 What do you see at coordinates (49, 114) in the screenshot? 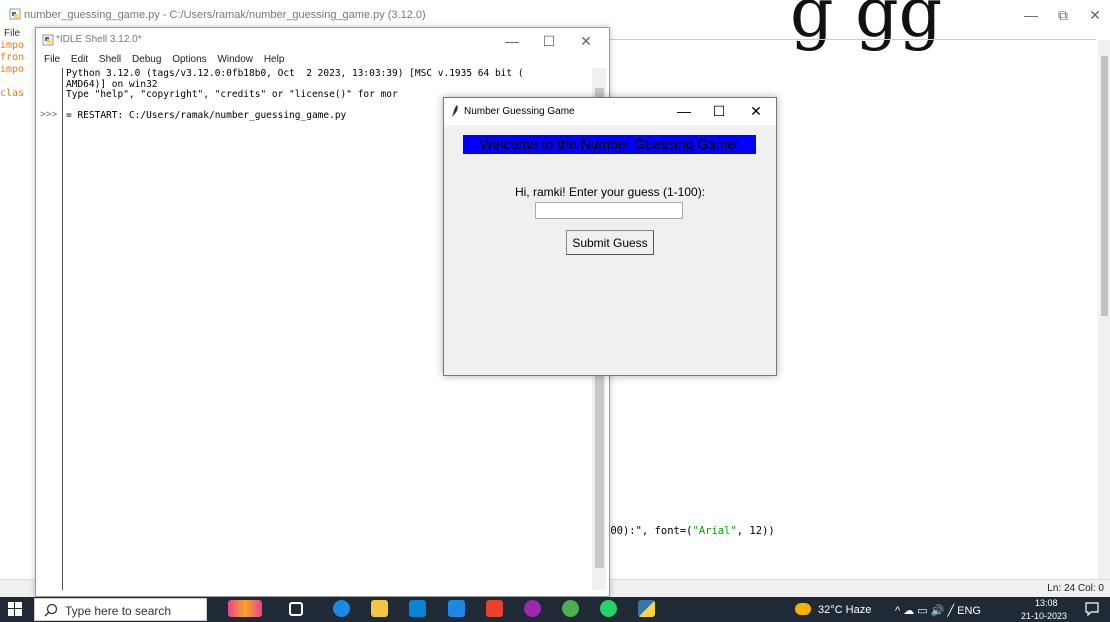
I see `shell-prompt: >>>` at bounding box center [49, 114].